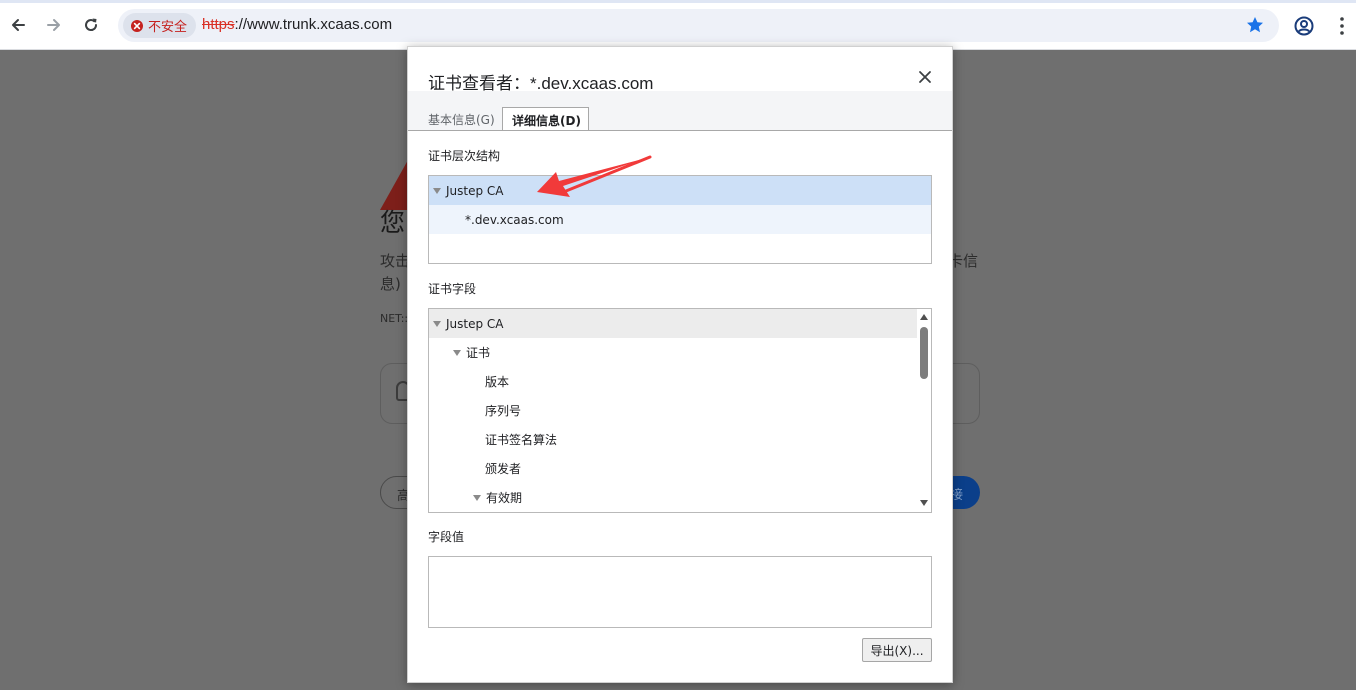 Image resolution: width=1356 pixels, height=690 pixels. Describe the element at coordinates (924, 353) in the screenshot. I see `scroll-thumb` at that location.